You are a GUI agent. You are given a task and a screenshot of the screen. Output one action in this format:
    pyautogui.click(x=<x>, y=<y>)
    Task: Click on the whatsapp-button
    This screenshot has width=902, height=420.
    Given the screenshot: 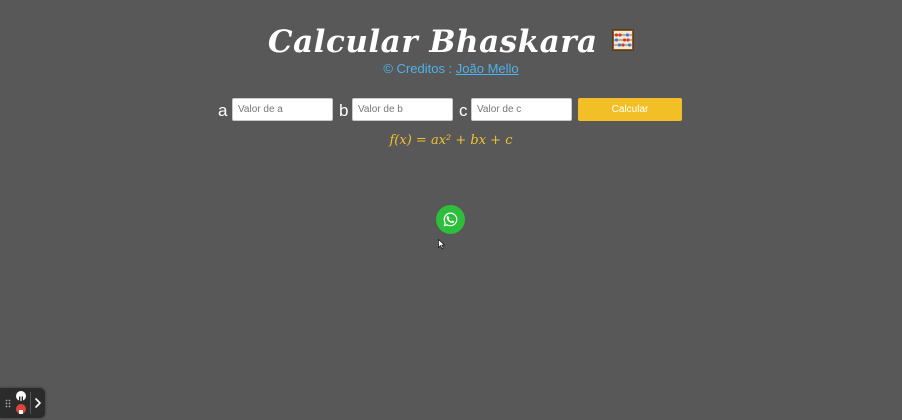 What is the action you would take?
    pyautogui.click(x=450, y=219)
    